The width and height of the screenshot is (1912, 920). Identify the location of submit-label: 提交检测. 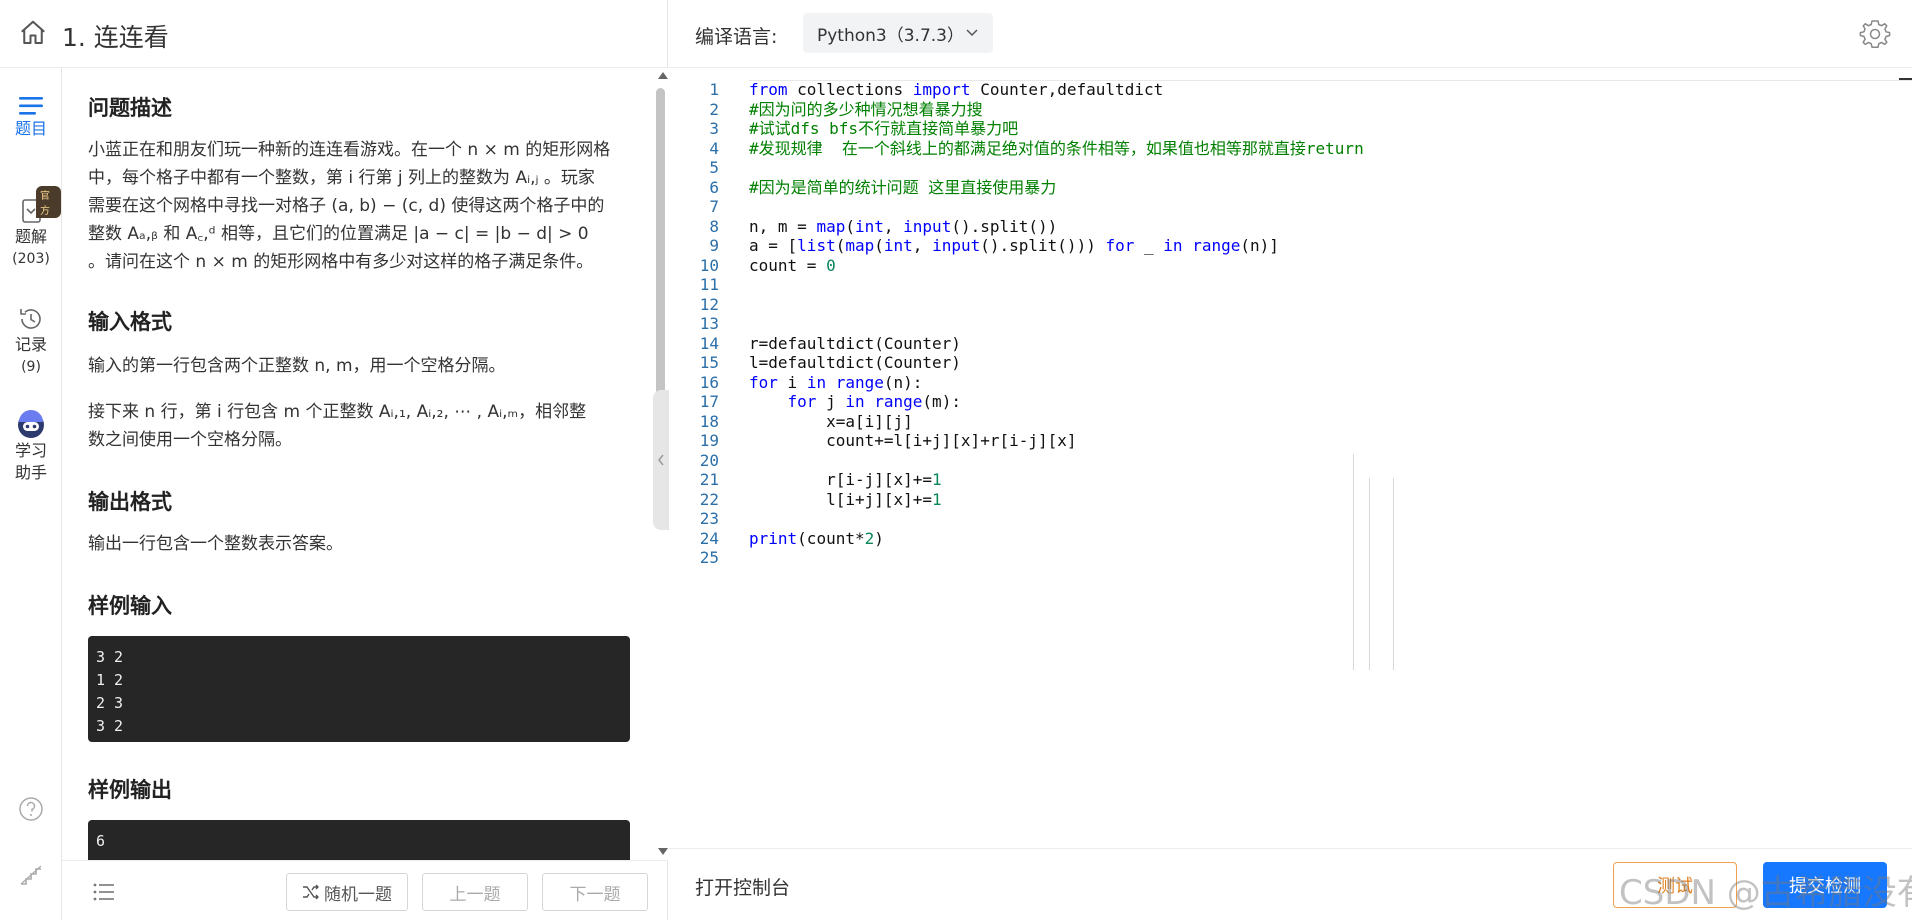
(1825, 886).